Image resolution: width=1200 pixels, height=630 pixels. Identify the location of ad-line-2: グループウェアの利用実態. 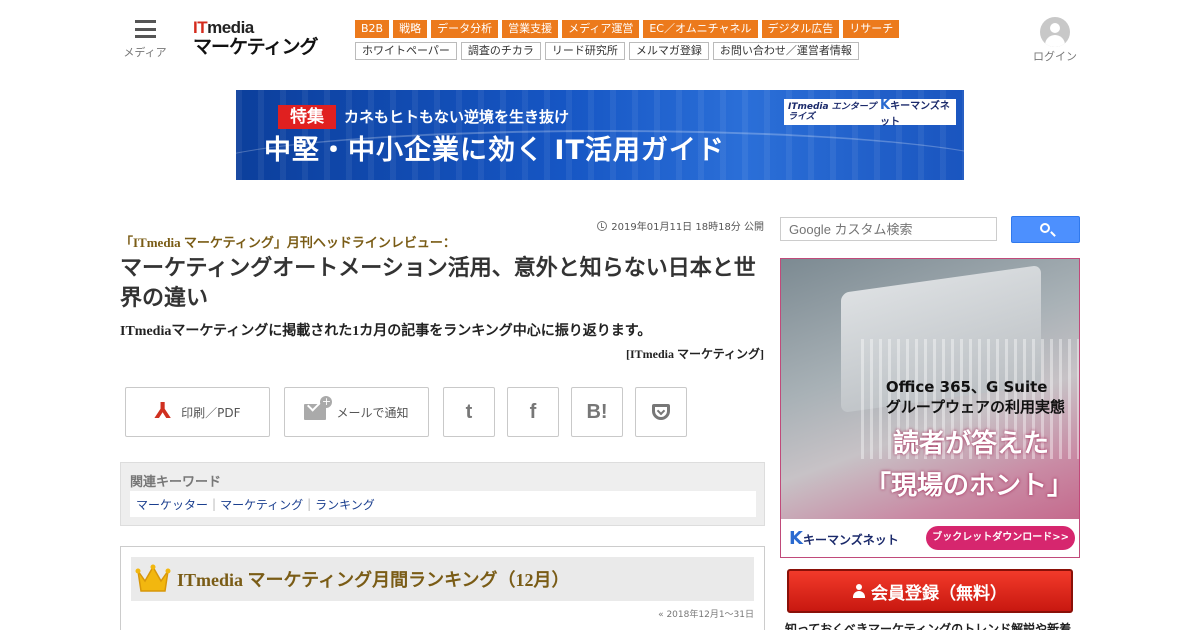
(975, 407).